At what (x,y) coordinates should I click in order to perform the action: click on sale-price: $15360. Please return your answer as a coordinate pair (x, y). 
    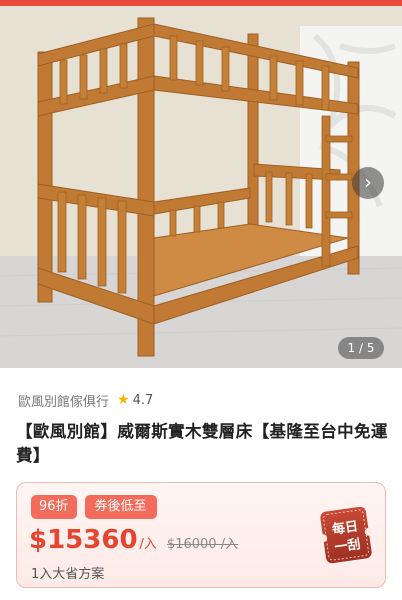
    Looking at the image, I should click on (83, 540).